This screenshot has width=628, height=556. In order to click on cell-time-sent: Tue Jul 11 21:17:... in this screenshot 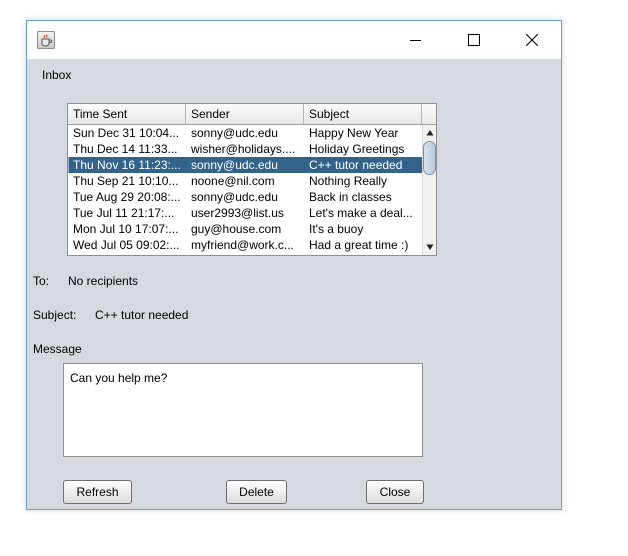, I will do `click(124, 213)`.